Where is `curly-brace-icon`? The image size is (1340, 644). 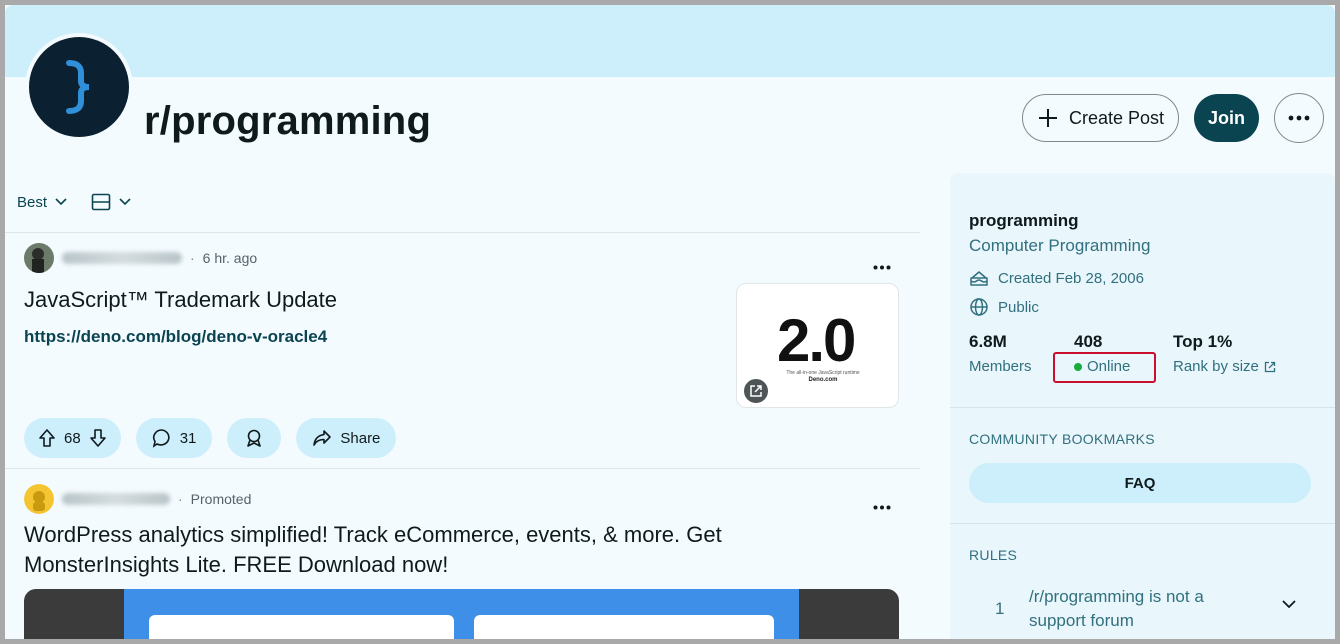 curly-brace-icon is located at coordinates (78, 87).